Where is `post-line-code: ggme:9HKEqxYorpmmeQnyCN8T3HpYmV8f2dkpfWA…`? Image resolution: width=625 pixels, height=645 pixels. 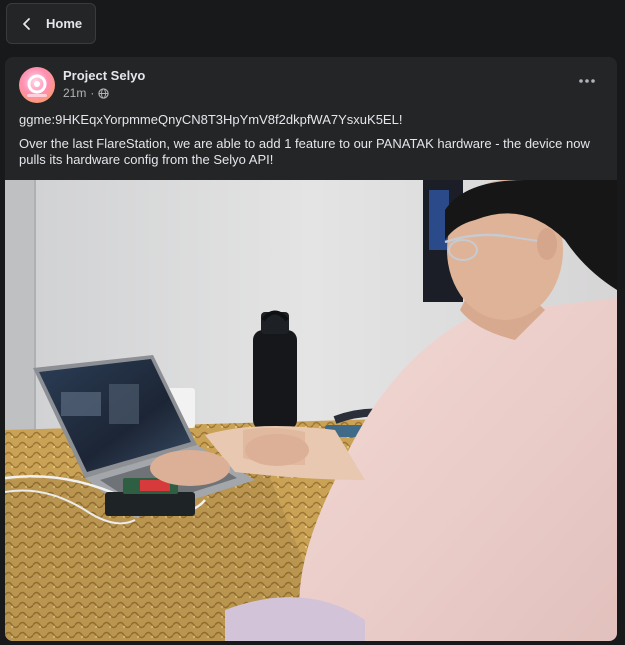
post-line-code: ggme:9HKEqxYorpmmeQnyCN8T3HpYmV8f2dkpfWA… is located at coordinates (211, 119).